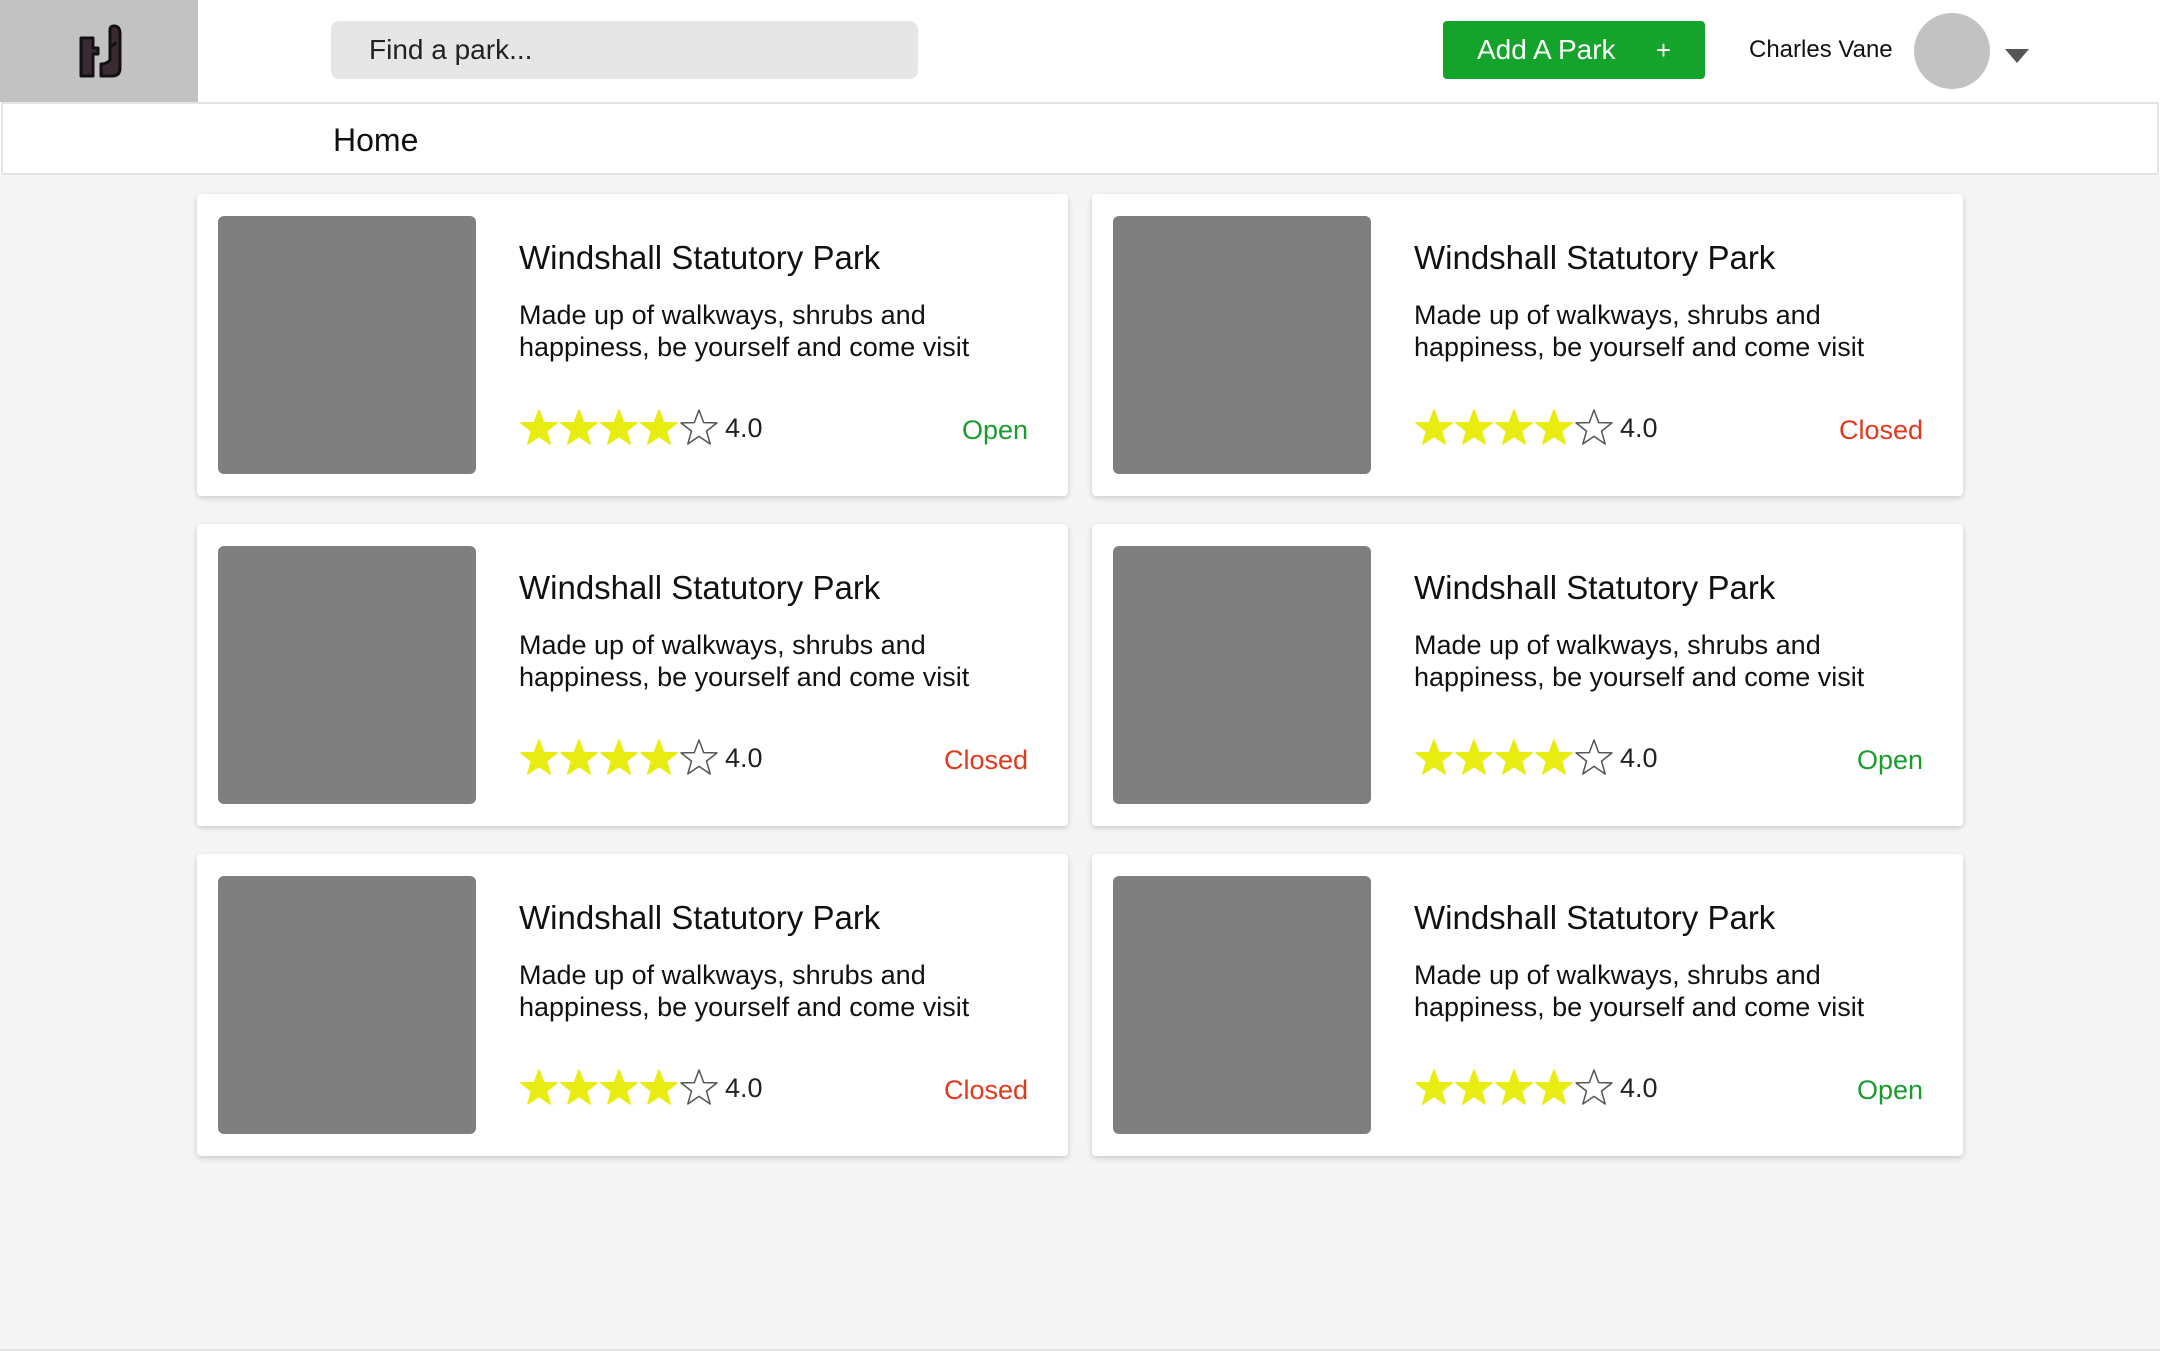 The height and width of the screenshot is (1351, 2160). I want to click on breadcrumb: Home, so click(1080, 138).